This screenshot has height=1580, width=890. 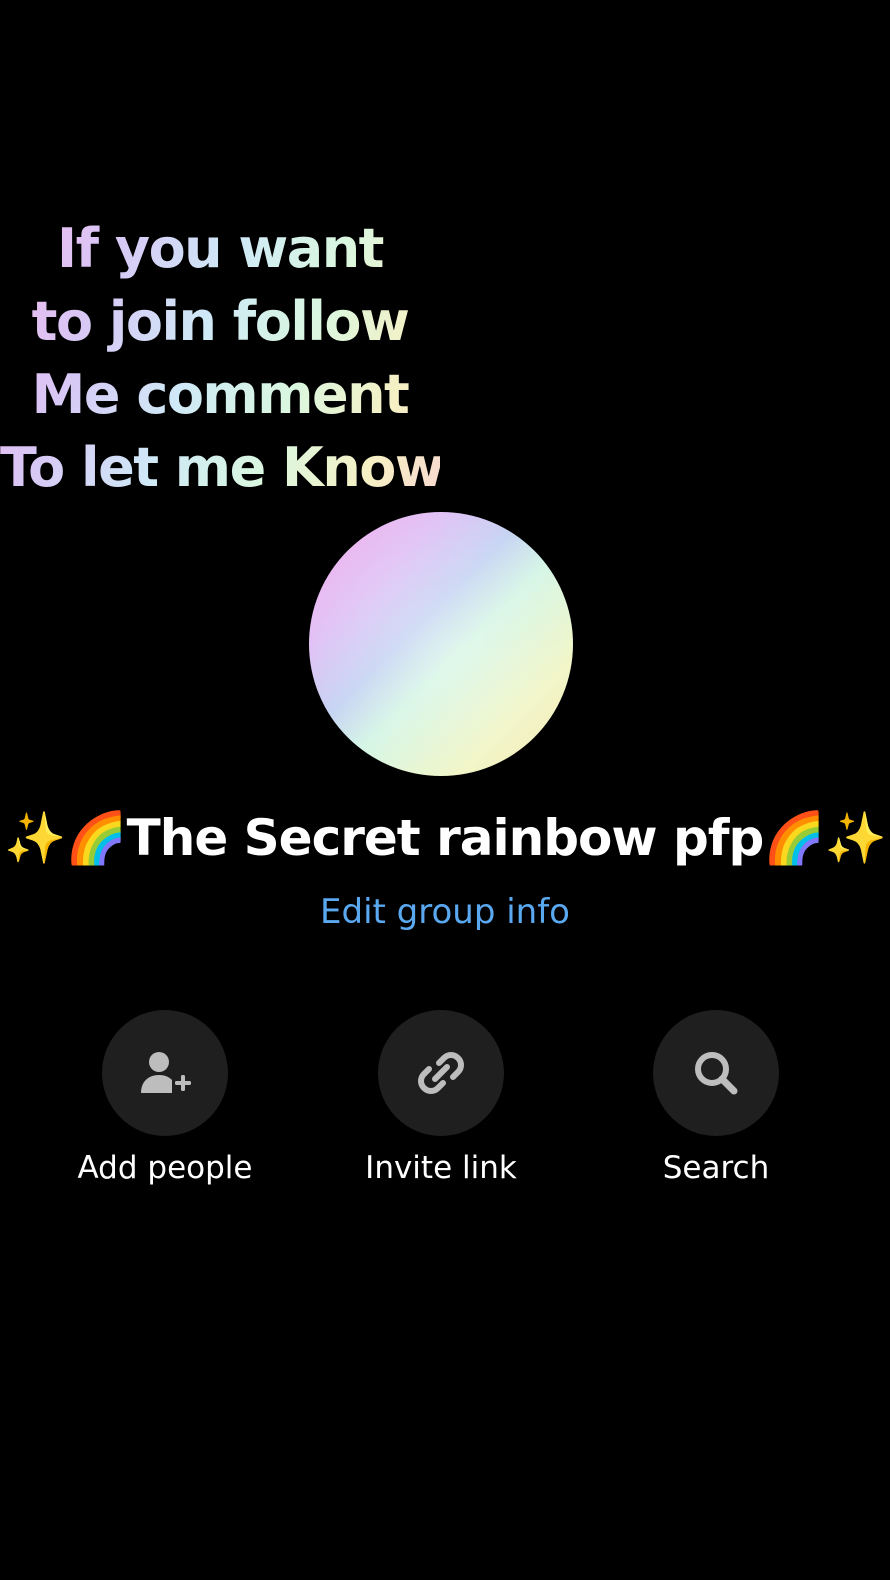 I want to click on add-people-label: Add people, so click(x=165, y=1168).